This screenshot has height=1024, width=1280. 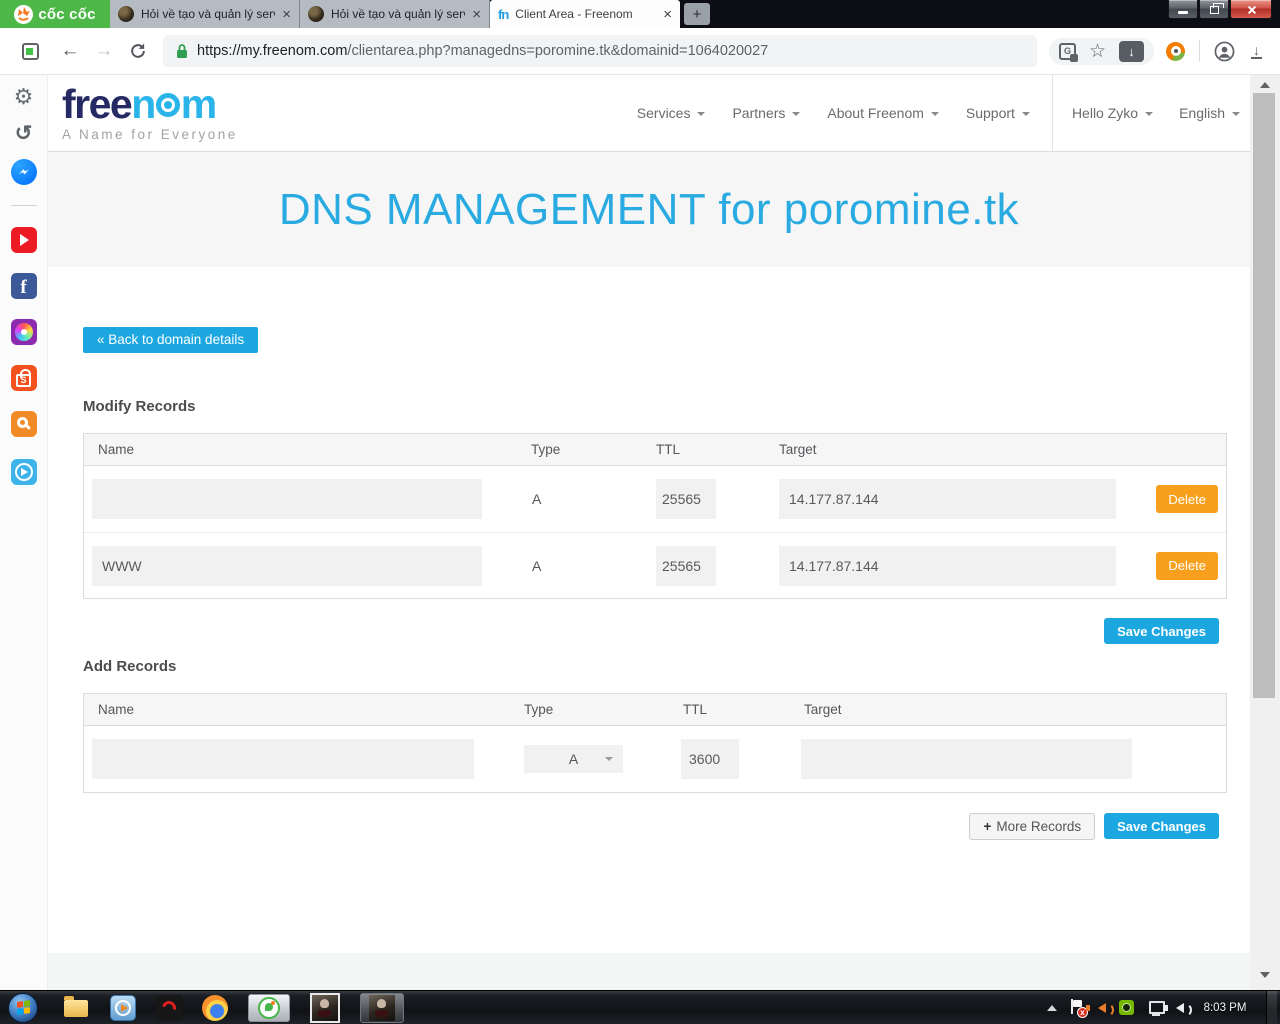 What do you see at coordinates (1178, 1009) in the screenshot?
I see `volume-icon` at bounding box center [1178, 1009].